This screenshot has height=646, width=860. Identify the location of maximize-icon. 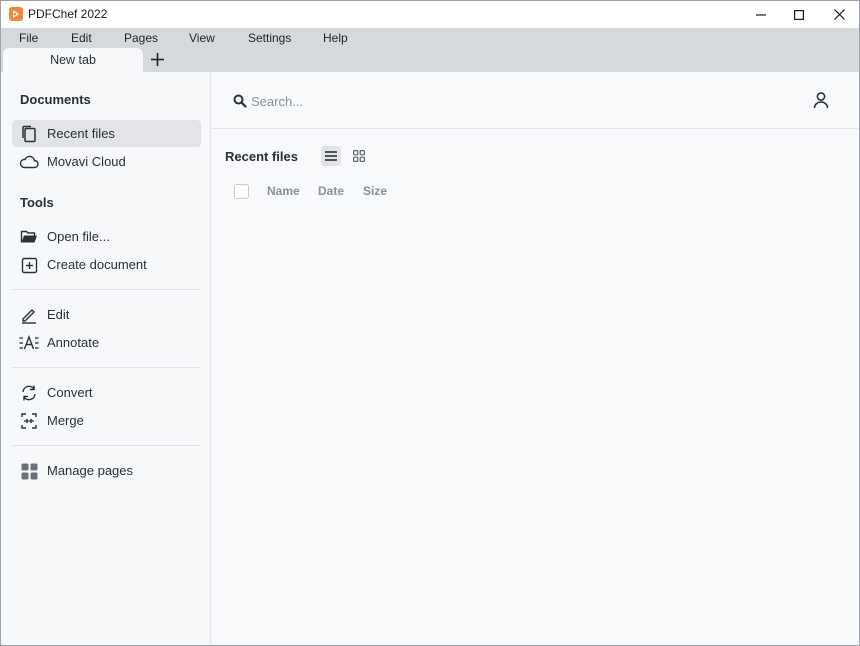
(799, 14).